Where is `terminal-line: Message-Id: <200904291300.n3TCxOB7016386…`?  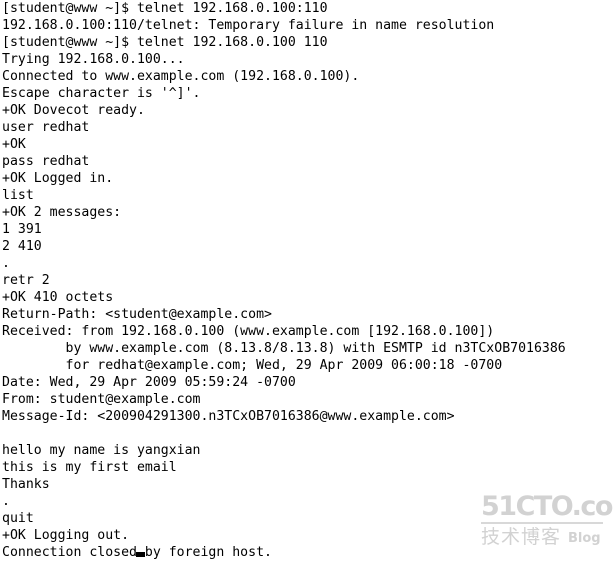
terminal-line: Message-Id: <200904291300.n3TCxOB7016386… is located at coordinates (228, 416).